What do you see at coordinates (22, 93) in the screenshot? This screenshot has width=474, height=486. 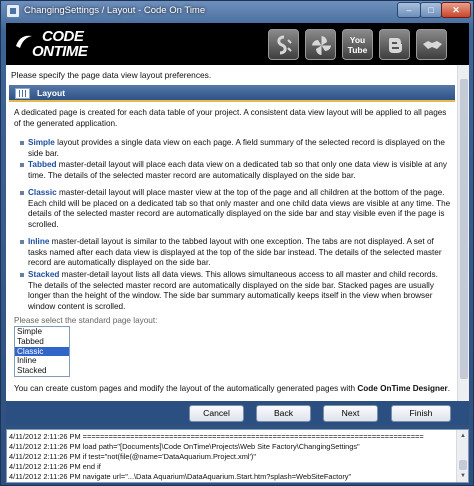 I see `layout-columns-icon` at bounding box center [22, 93].